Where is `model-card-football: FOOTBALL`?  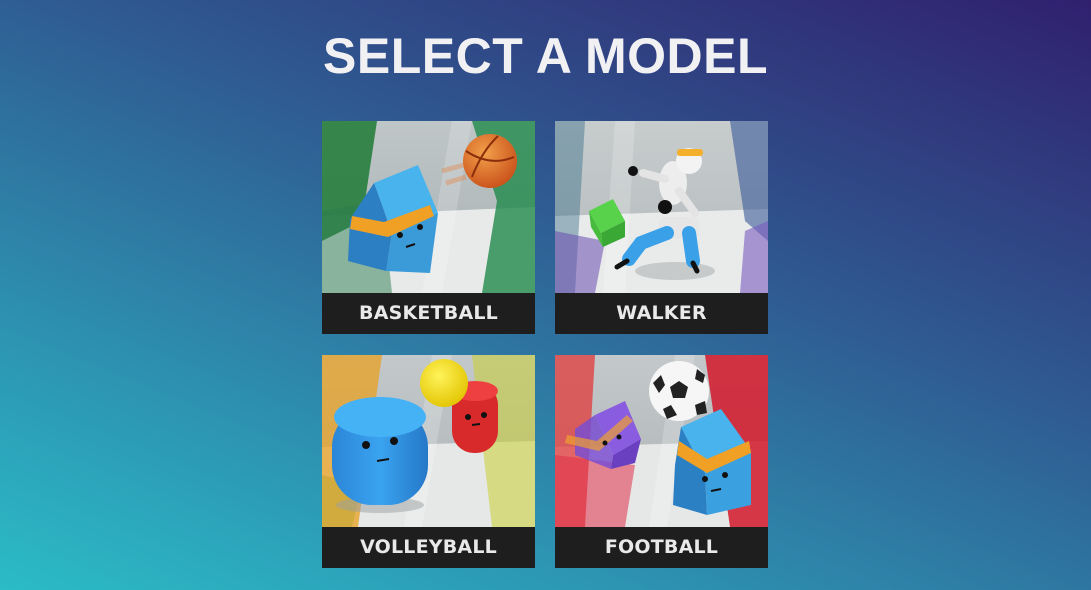
model-card-football: FOOTBALL is located at coordinates (661, 461).